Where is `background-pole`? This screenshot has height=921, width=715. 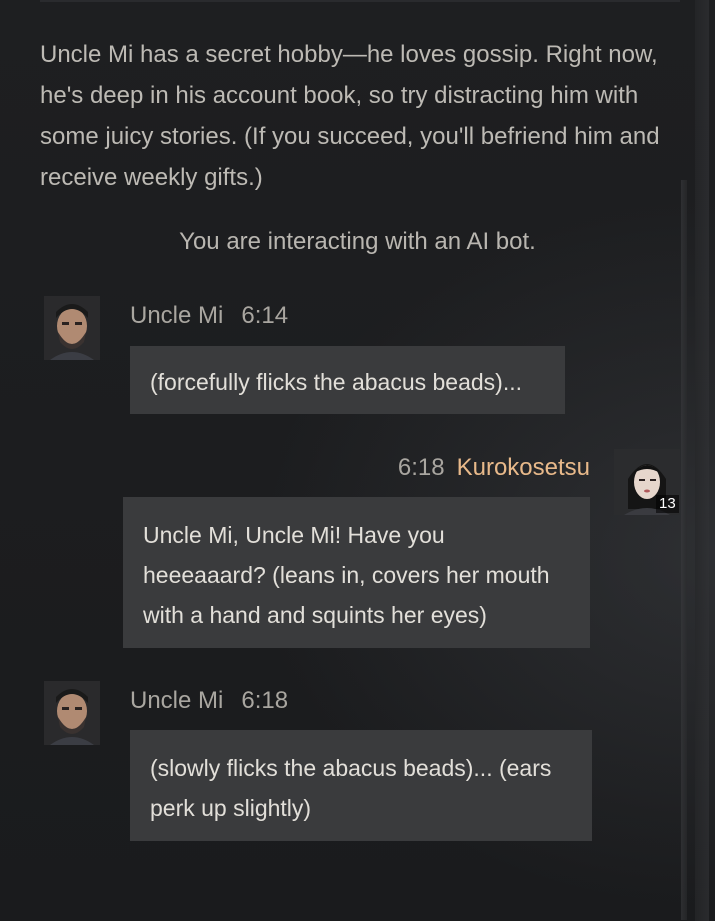 background-pole is located at coordinates (684, 550).